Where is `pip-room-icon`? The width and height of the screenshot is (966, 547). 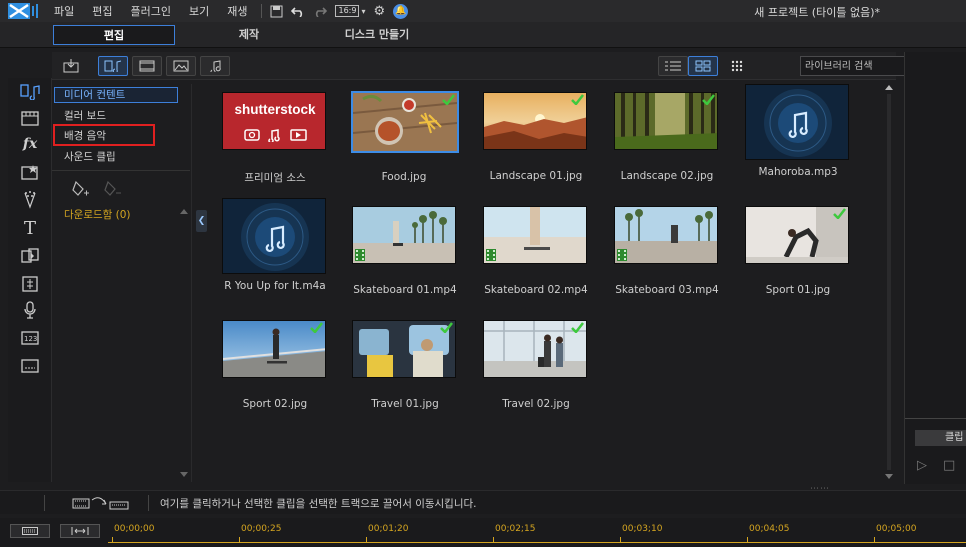 pip-room-icon is located at coordinates (30, 172).